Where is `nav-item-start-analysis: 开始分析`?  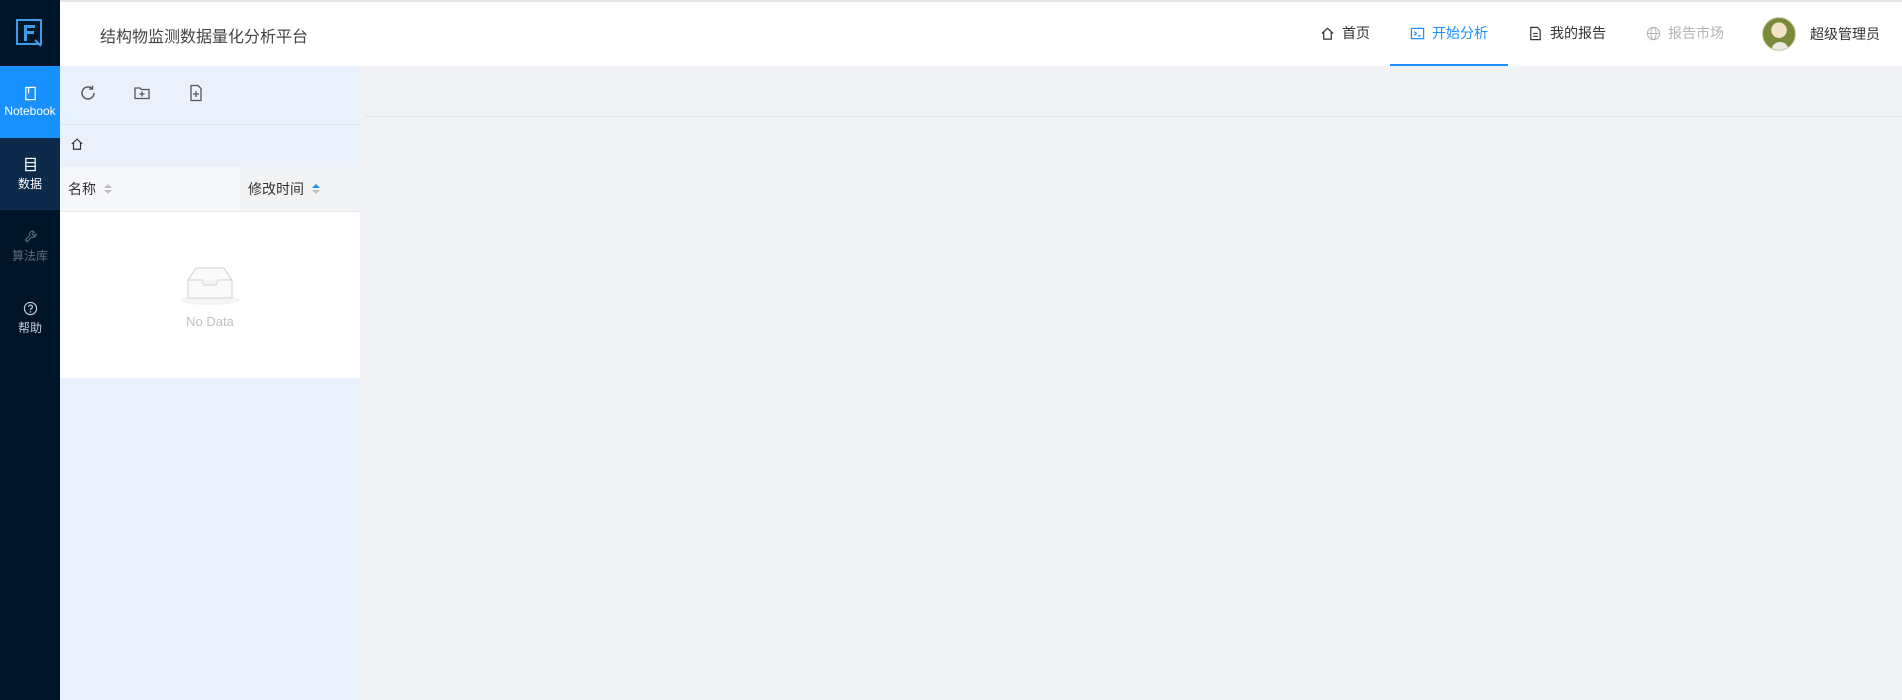
nav-item-start-analysis: 开始分析 is located at coordinates (1449, 34).